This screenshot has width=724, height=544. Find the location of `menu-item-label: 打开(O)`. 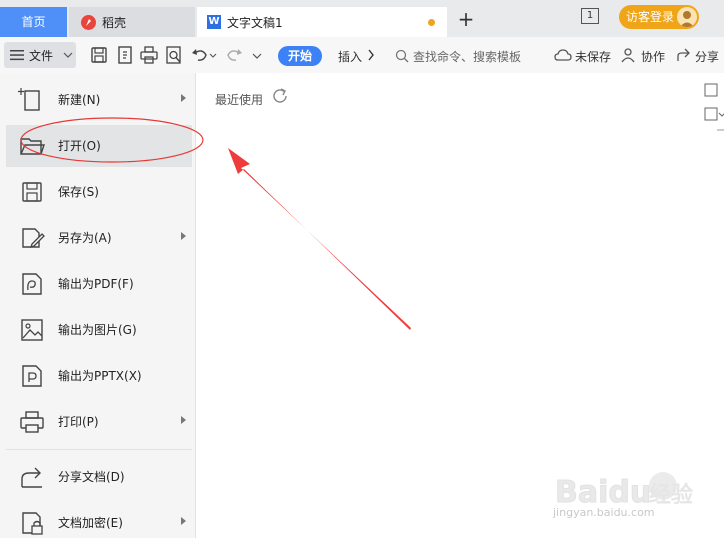

menu-item-label: 打开(O) is located at coordinates (79, 146).